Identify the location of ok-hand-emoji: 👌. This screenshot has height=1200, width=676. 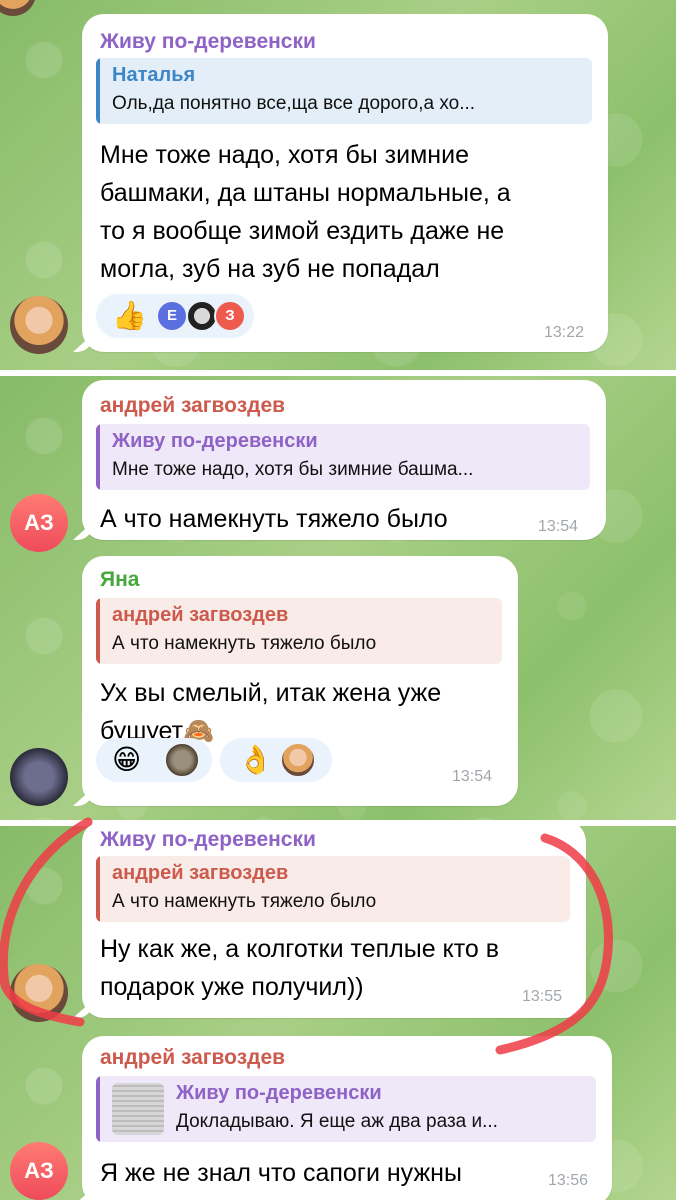
(255, 759).